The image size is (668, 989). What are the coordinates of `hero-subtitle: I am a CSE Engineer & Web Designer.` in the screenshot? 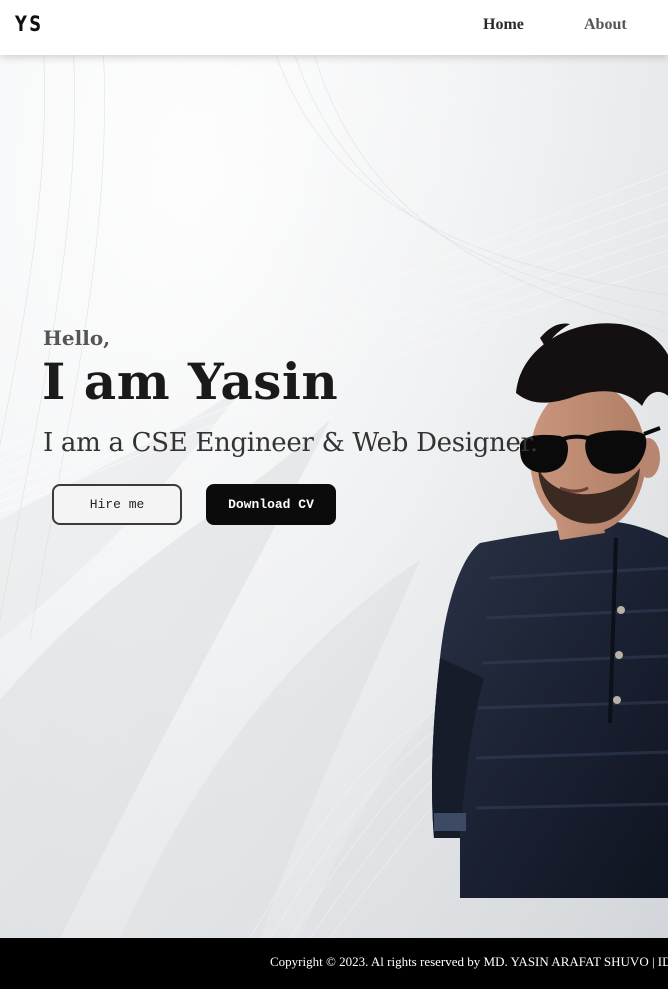 It's located at (290, 443).